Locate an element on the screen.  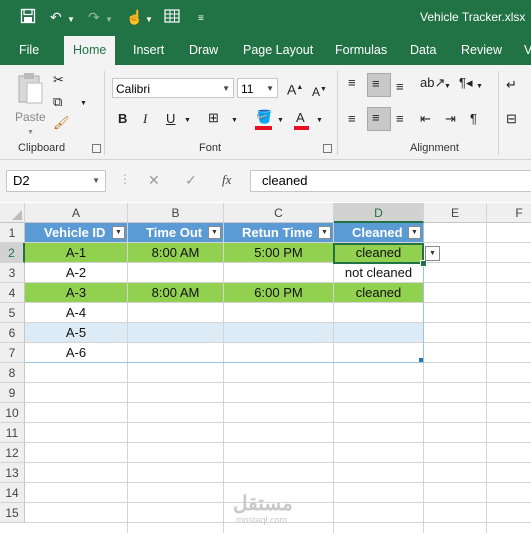
undo-icon: ↶ is located at coordinates (56, 17).